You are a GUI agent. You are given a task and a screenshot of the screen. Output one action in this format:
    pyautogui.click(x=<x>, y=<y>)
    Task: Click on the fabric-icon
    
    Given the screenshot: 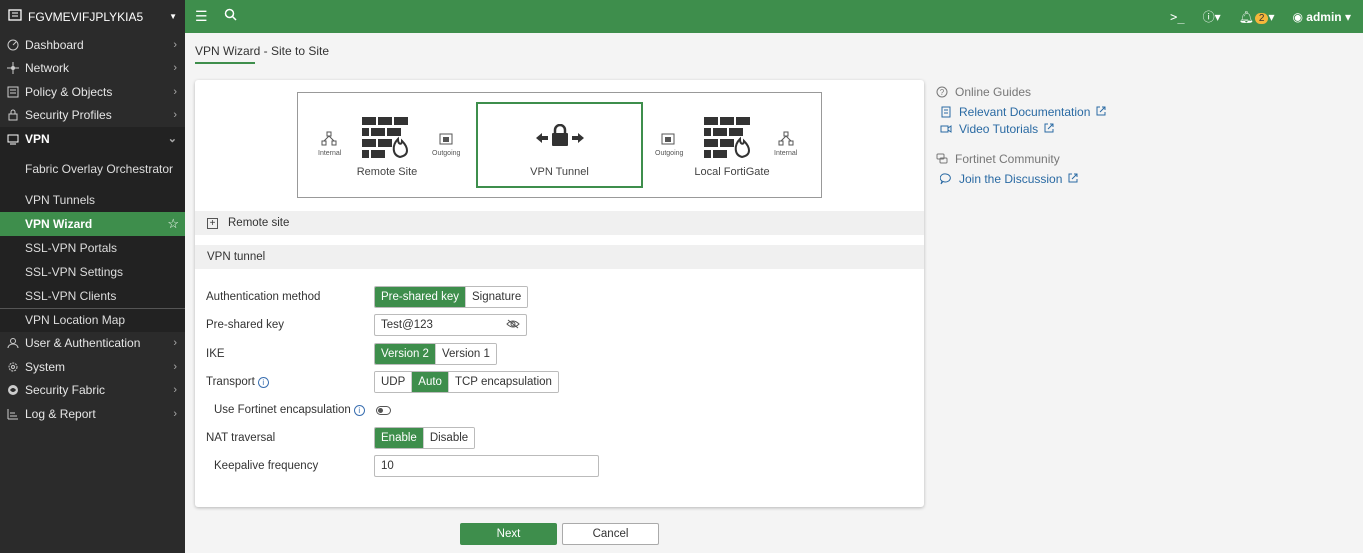 What is the action you would take?
    pyautogui.click(x=13, y=390)
    